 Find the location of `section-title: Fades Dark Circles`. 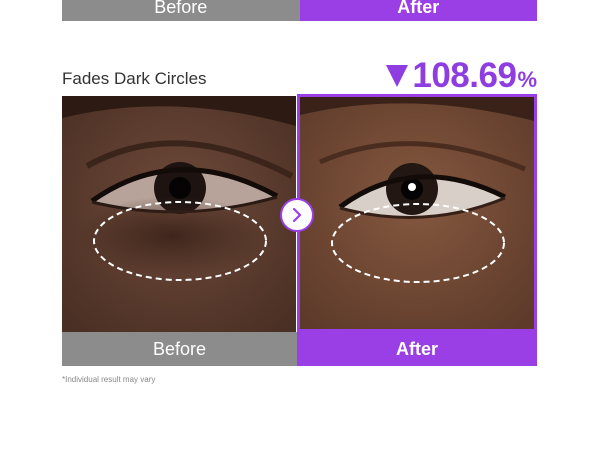

section-title: Fades Dark Circles is located at coordinates (134, 78).